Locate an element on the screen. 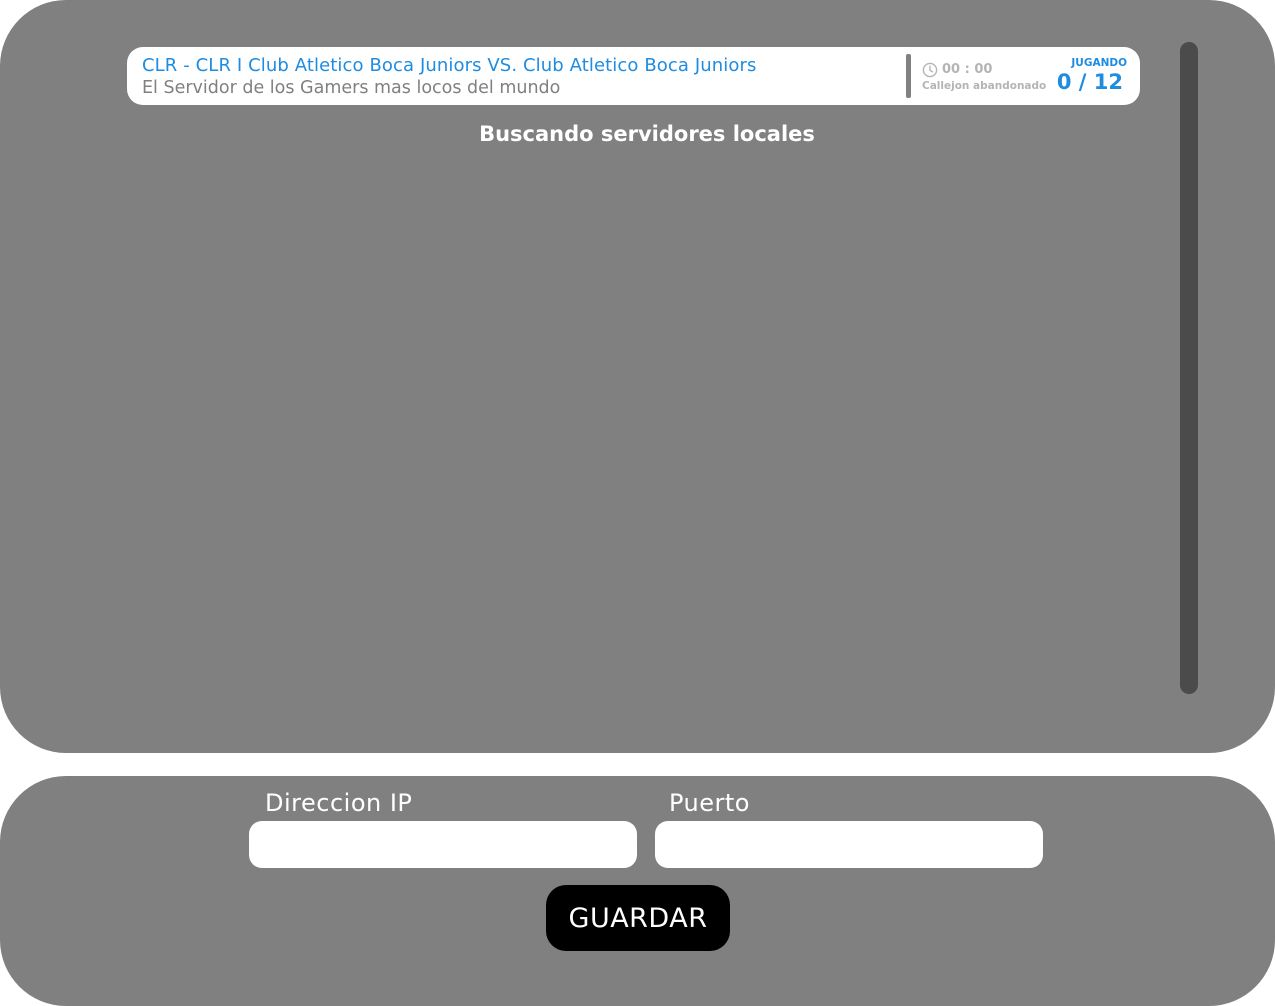 Image resolution: width=1275 pixels, height=1006 pixels. ip-label: Direccion IP is located at coordinates (339, 803).